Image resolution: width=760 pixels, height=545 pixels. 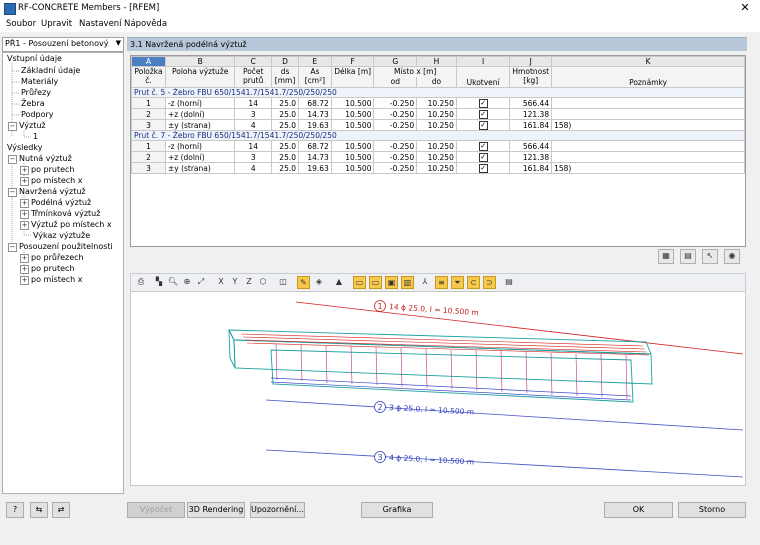 I want to click on menu-settings: Nastavení, so click(x=100, y=24).